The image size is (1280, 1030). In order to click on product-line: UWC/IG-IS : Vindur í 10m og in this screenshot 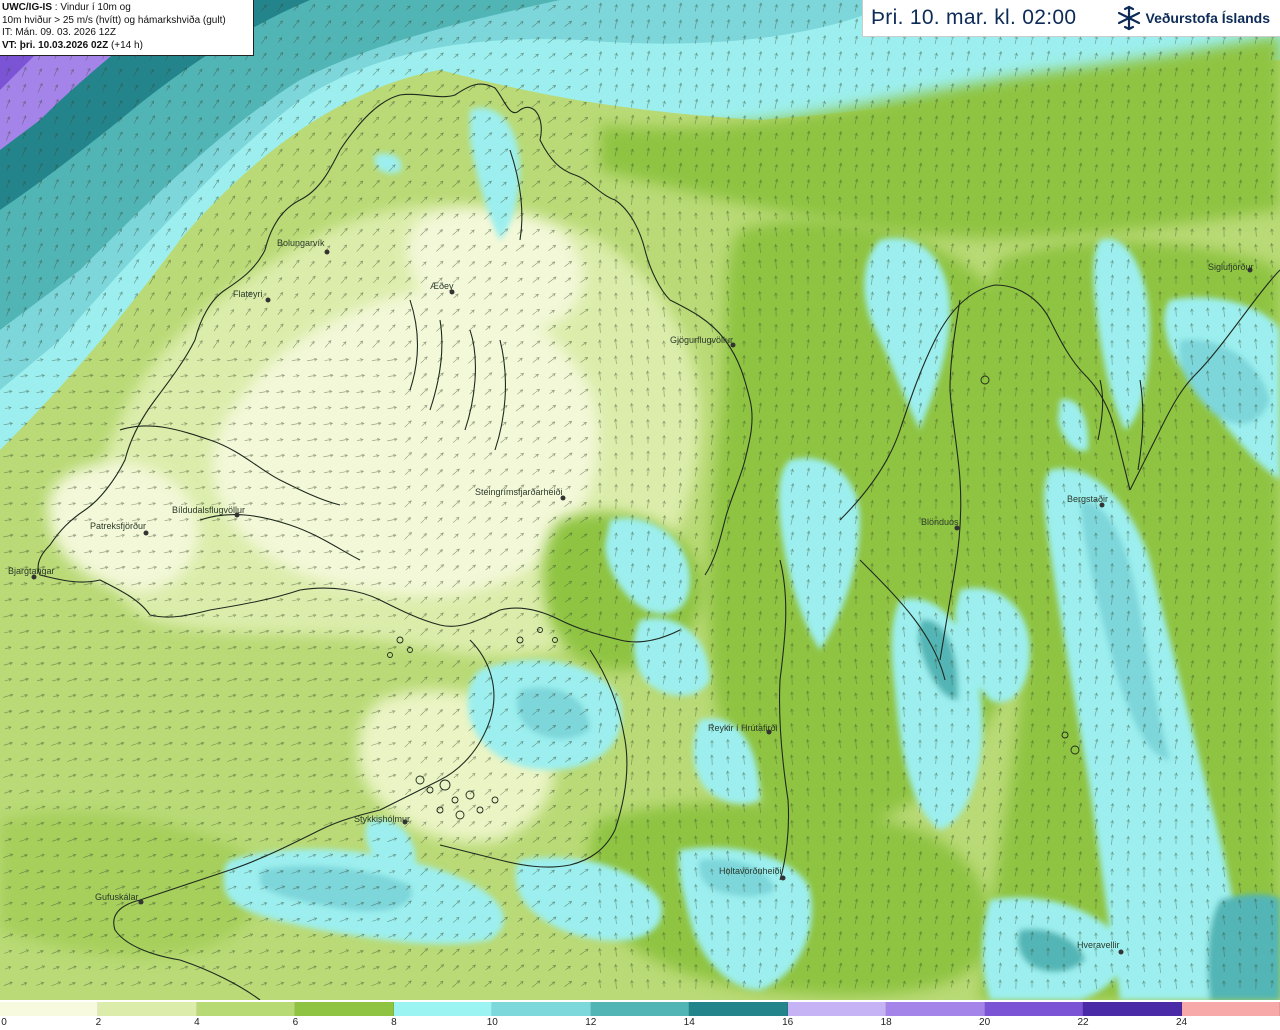, I will do `click(126, 8)`.